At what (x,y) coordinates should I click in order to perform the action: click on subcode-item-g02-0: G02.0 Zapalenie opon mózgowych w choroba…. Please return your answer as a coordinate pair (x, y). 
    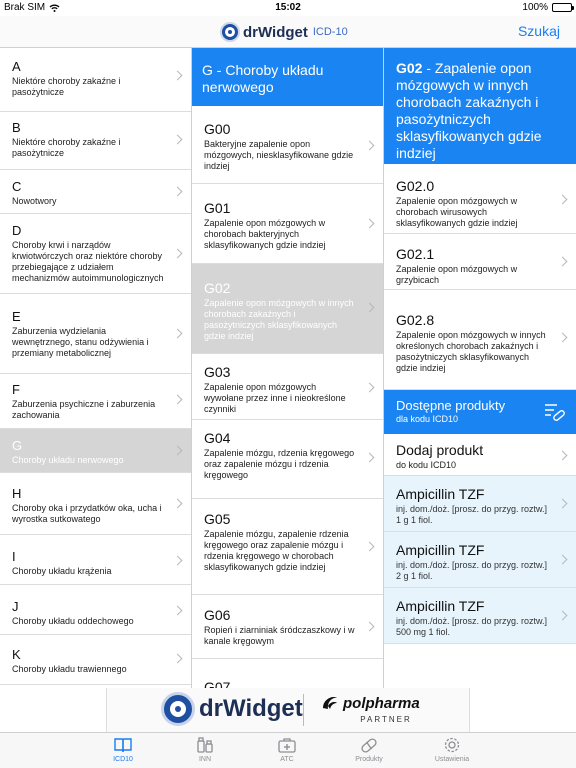
    Looking at the image, I should click on (480, 199).